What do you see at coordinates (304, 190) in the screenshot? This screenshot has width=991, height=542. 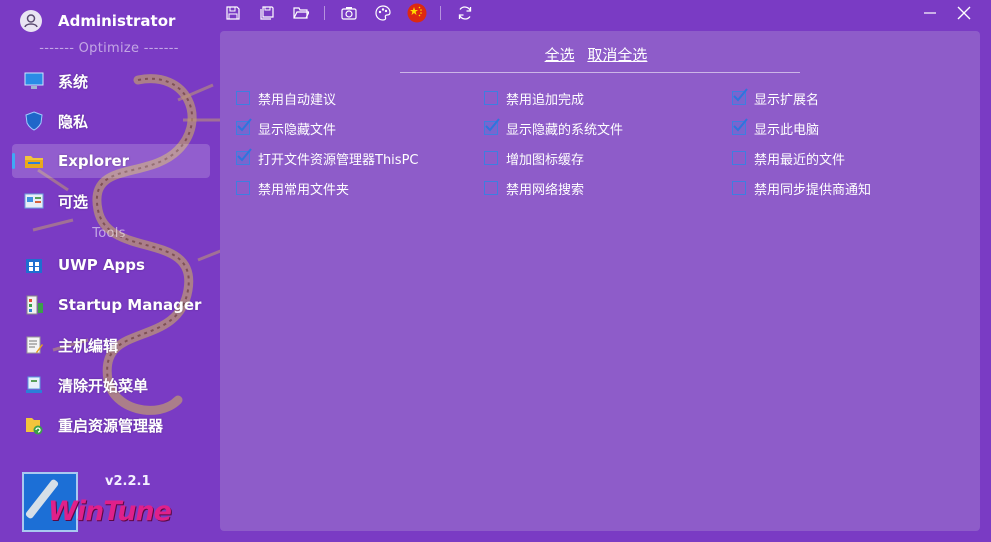 I see `option-label: 禁用常用文件夹` at bounding box center [304, 190].